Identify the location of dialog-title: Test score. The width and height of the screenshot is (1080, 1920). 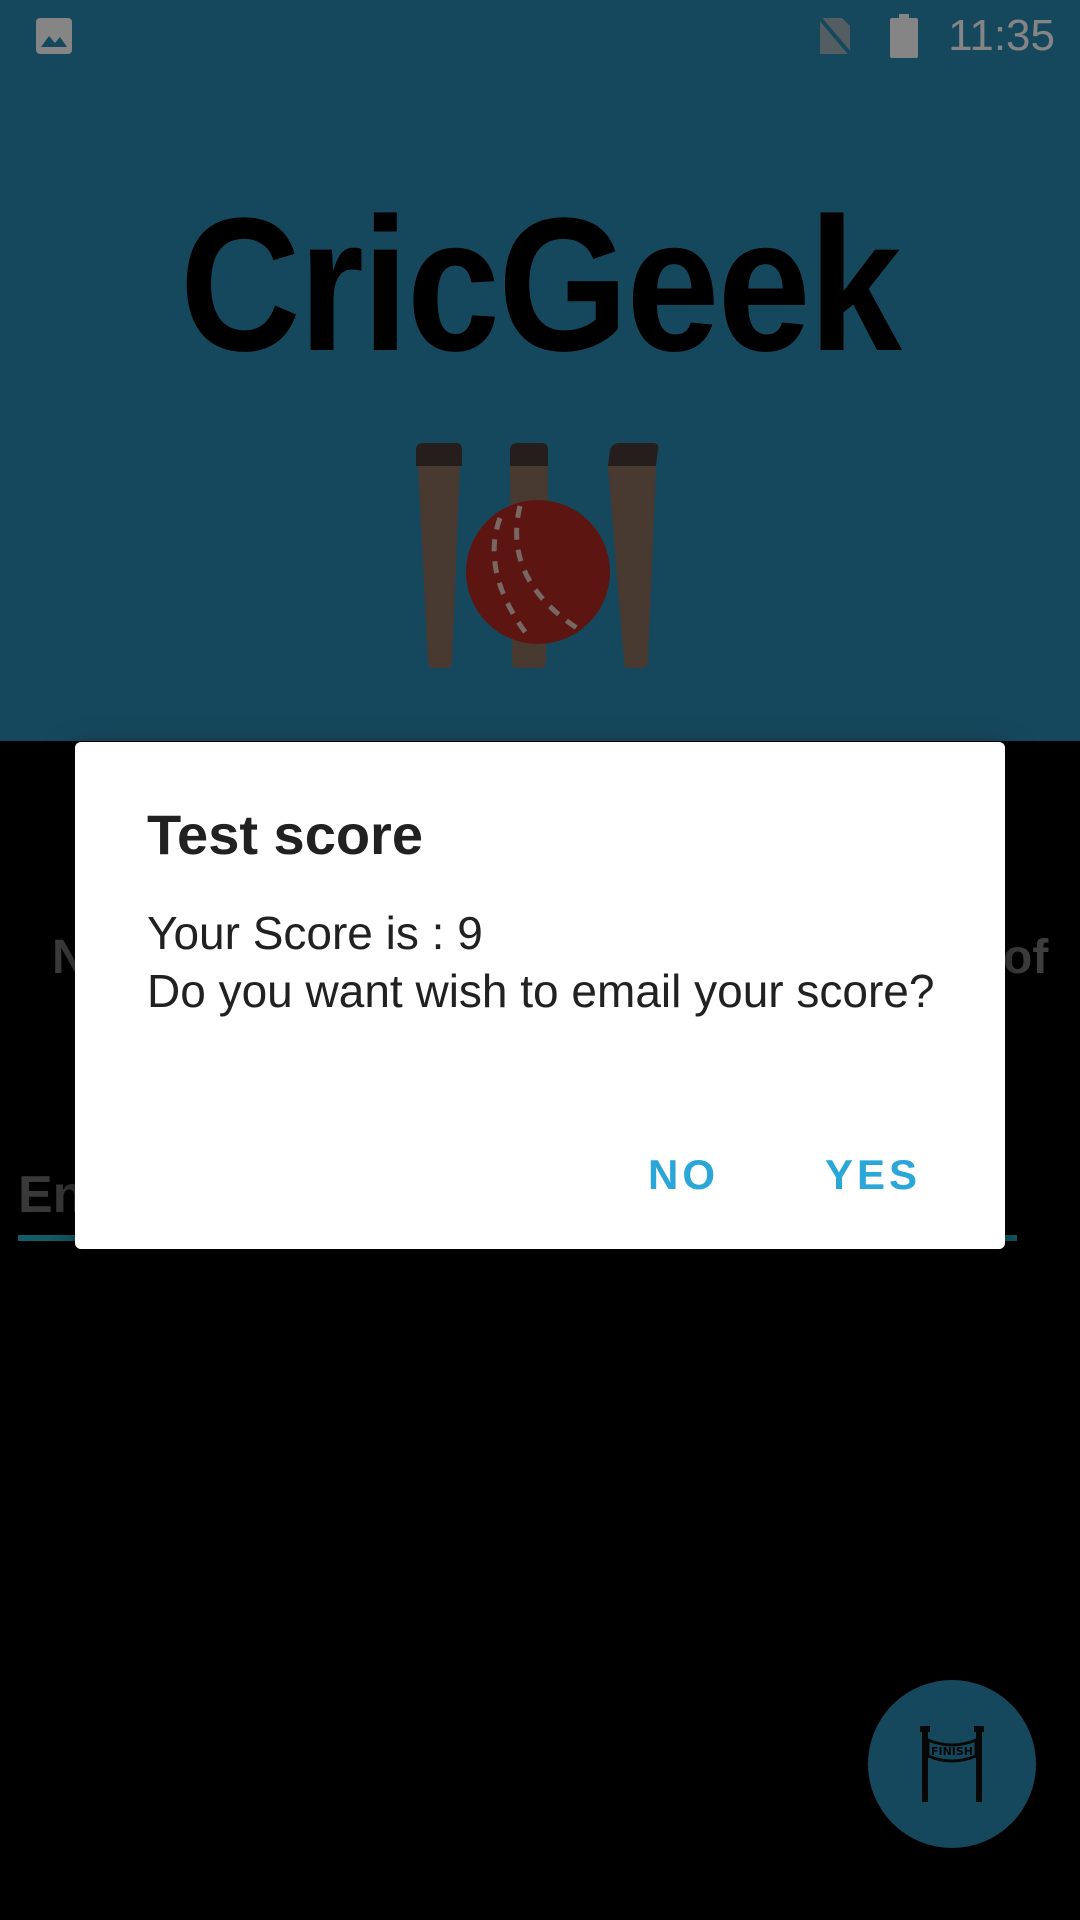
(285, 834).